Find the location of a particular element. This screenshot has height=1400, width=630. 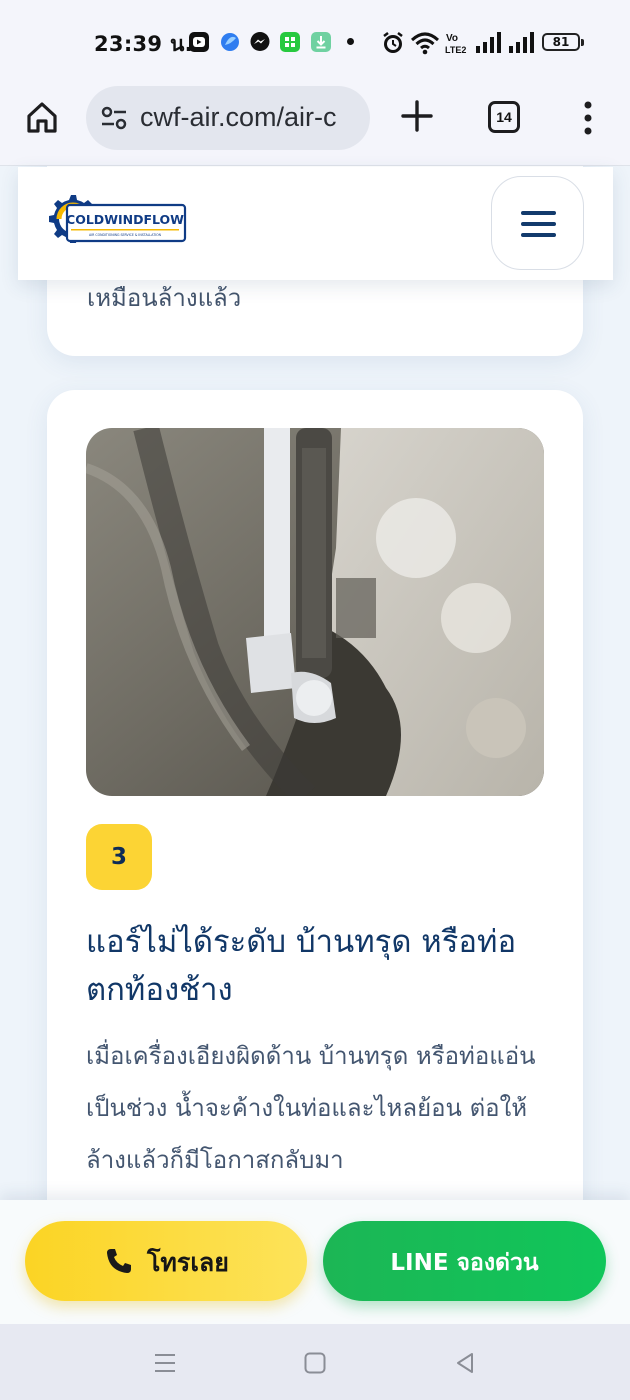

url-text: cwf-air.com/air-c is located at coordinates (238, 117).